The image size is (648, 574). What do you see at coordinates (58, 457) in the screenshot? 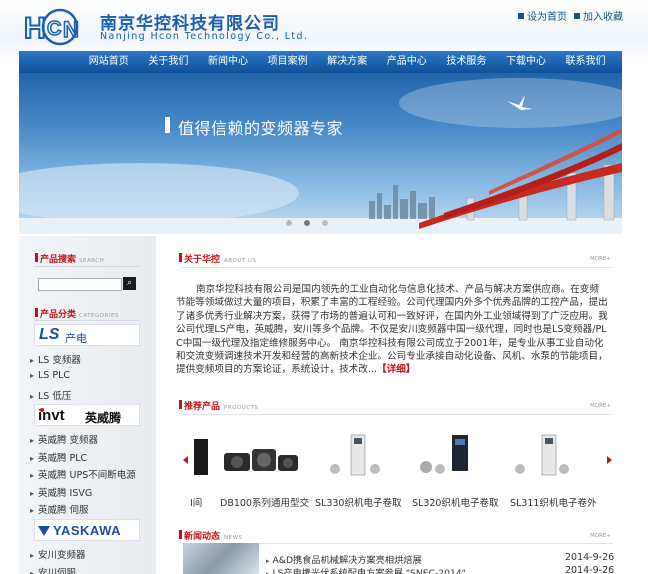
I see `category-item: 英威腾 PLC` at bounding box center [58, 457].